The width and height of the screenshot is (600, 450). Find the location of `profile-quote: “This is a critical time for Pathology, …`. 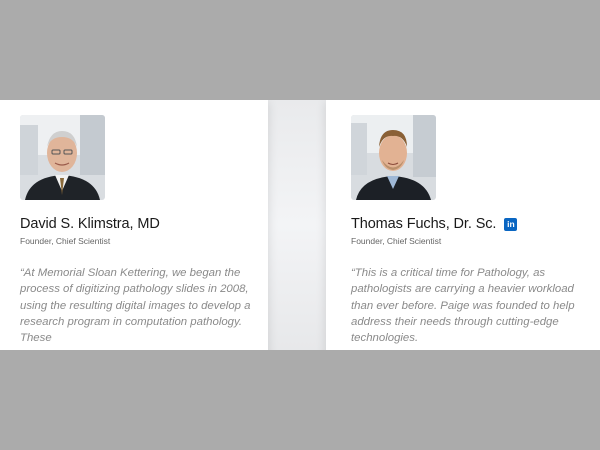

profile-quote: “This is a critical time for Pathology, … is located at coordinates (463, 306).